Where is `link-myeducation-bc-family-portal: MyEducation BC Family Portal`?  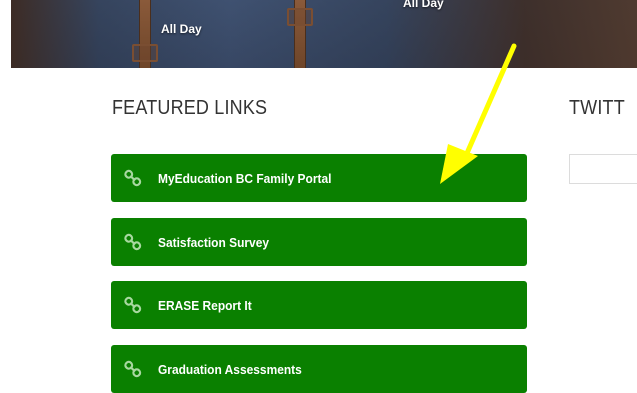 link-myeducation-bc-family-portal: MyEducation BC Family Portal is located at coordinates (319, 178).